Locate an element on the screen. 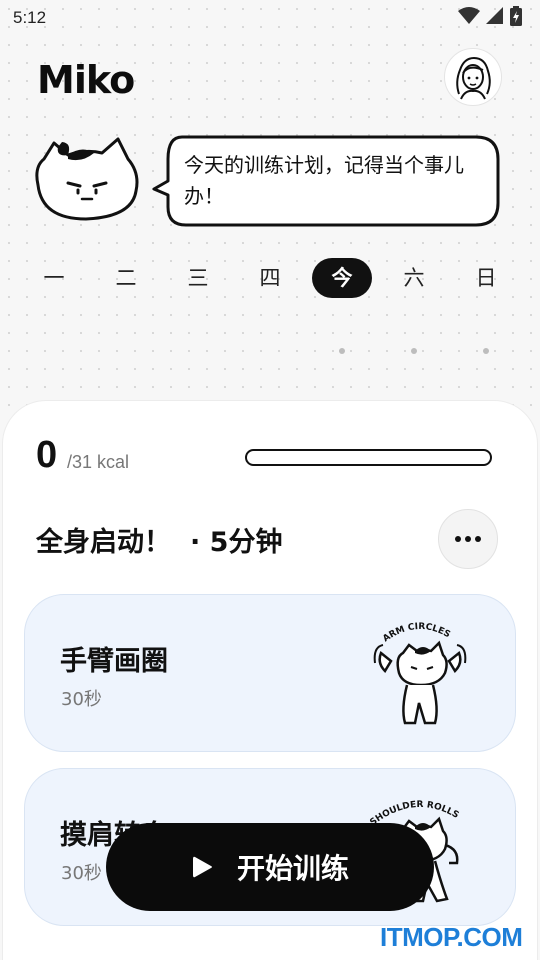 The height and width of the screenshot is (960, 540). battery-icon is located at coordinates (516, 16).